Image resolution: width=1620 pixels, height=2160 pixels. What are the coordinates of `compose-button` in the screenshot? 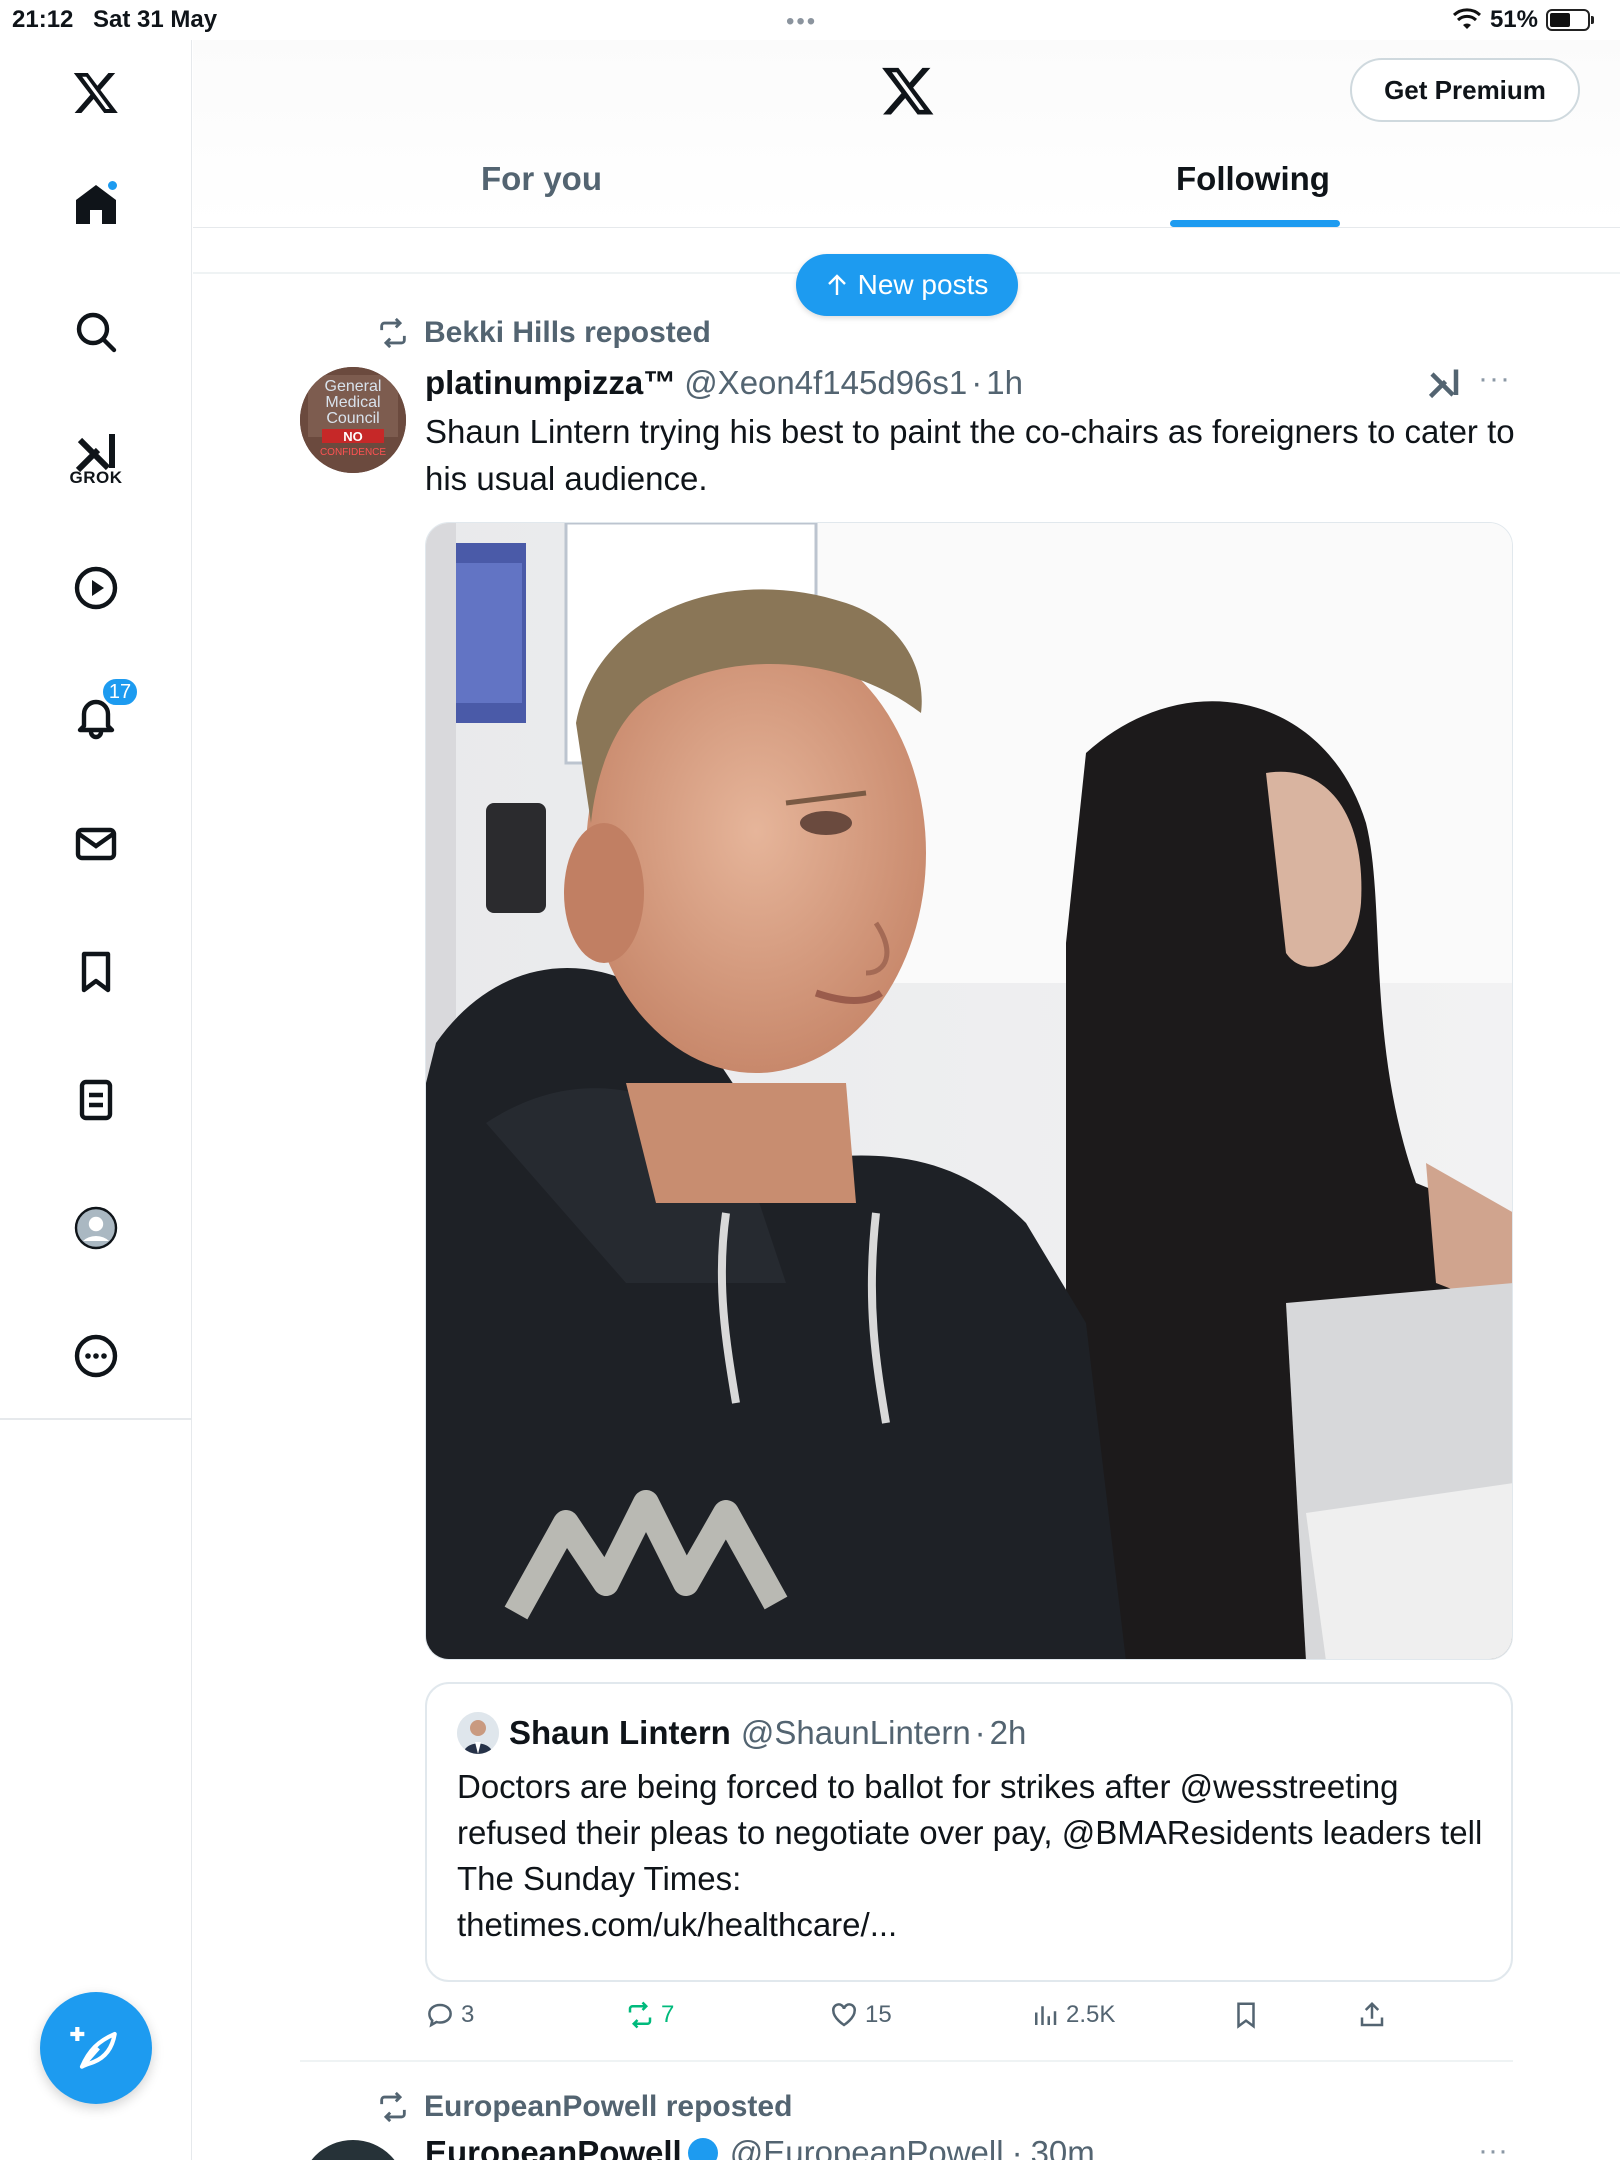 It's located at (96, 2048).